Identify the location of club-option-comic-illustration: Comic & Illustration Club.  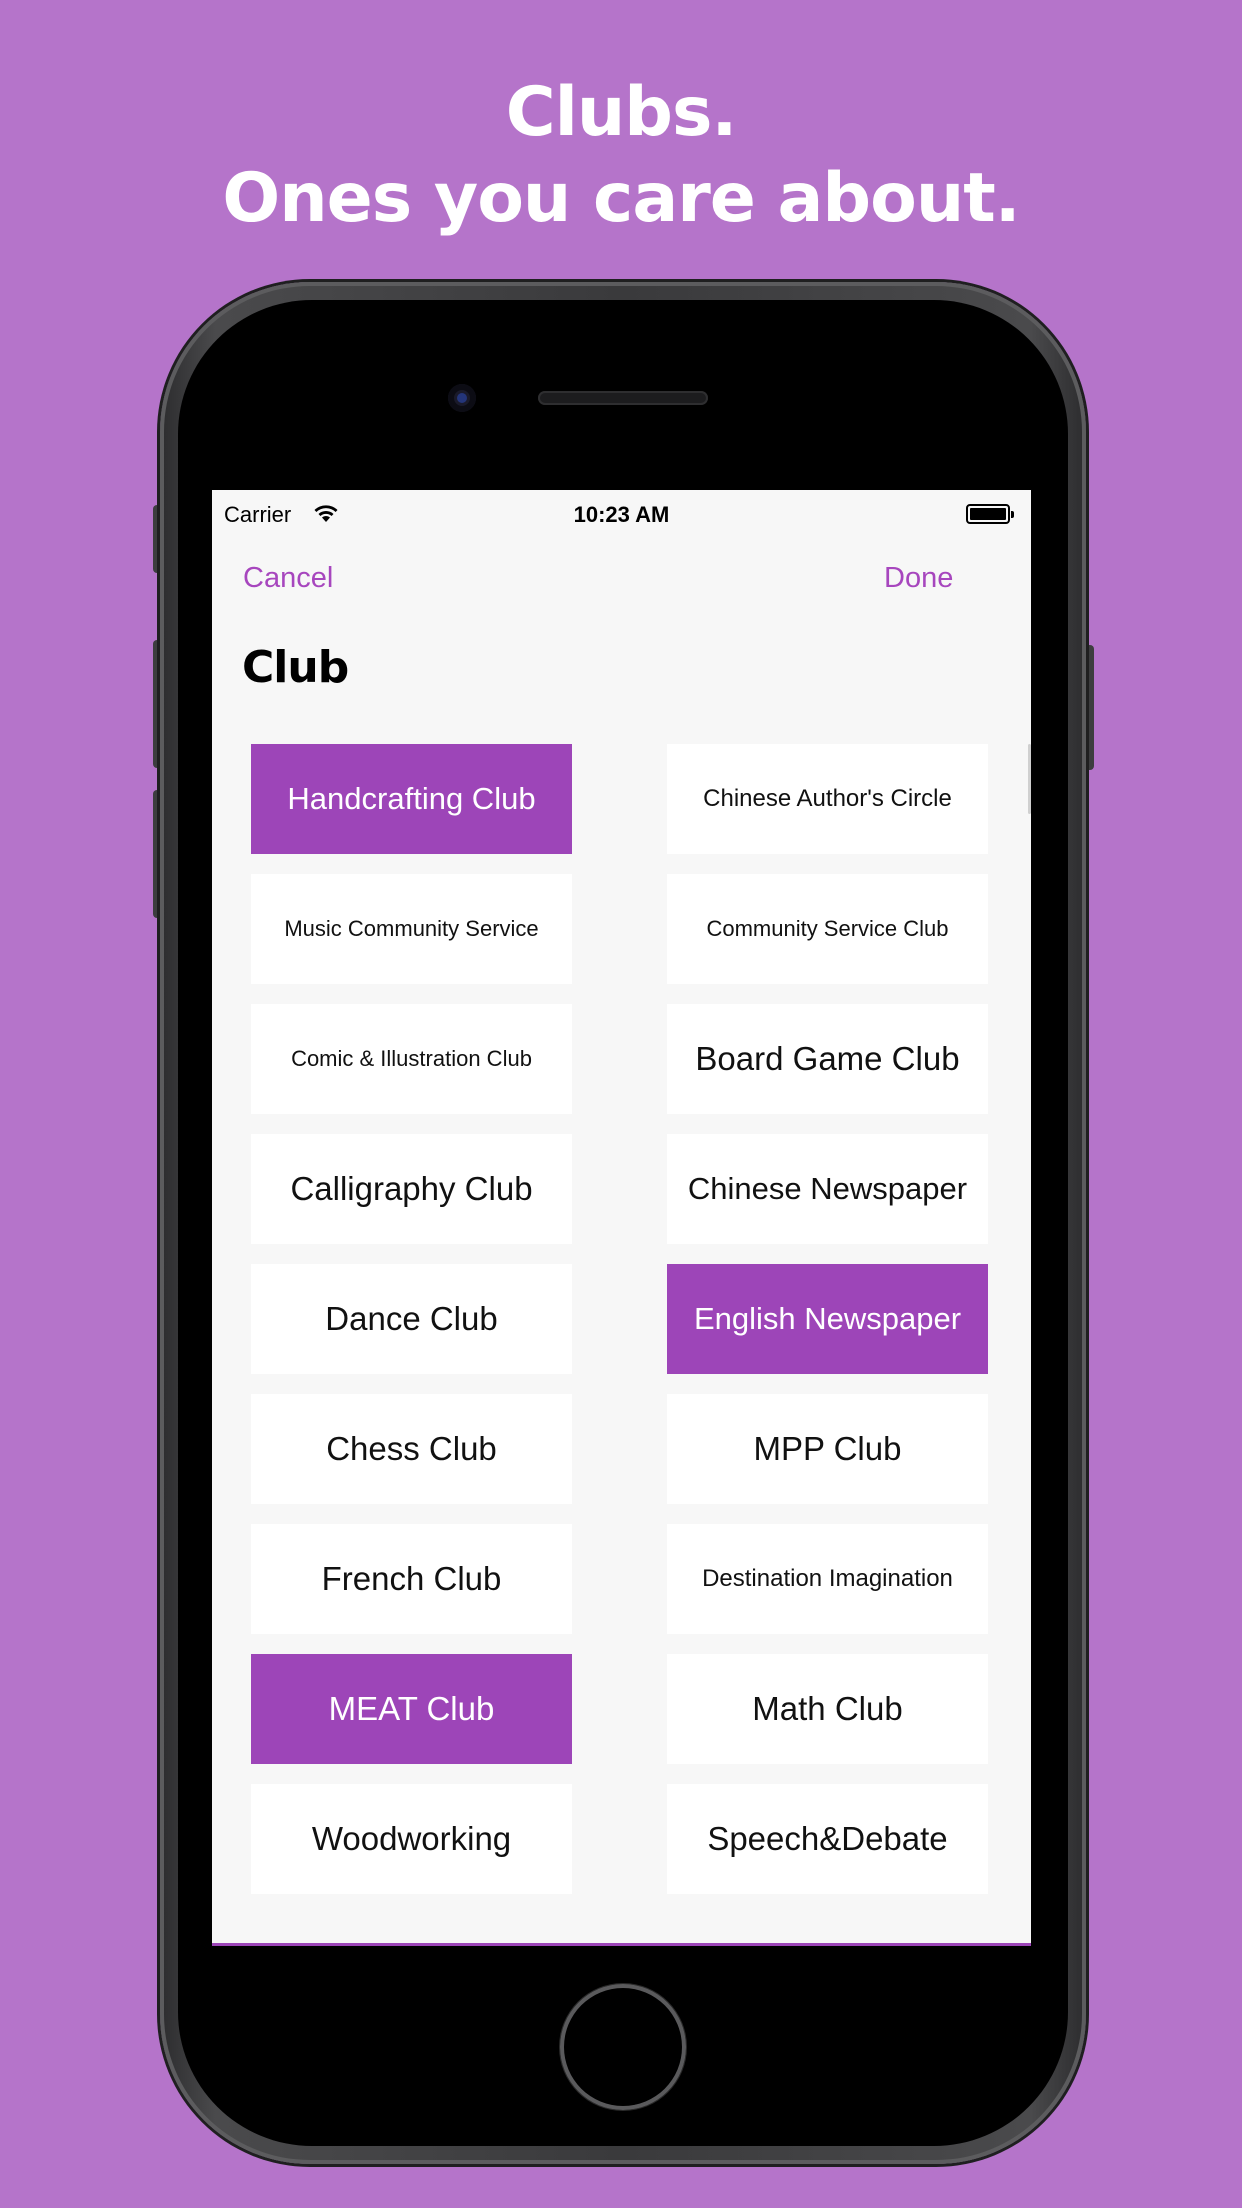
(411, 1059).